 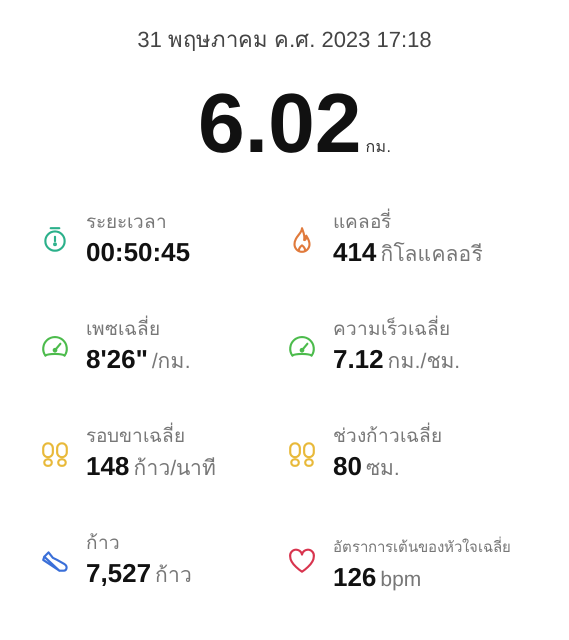 What do you see at coordinates (284, 40) in the screenshot?
I see `workout-date: 31 พฤษภาคม ค.ศ. 2023 17:18` at bounding box center [284, 40].